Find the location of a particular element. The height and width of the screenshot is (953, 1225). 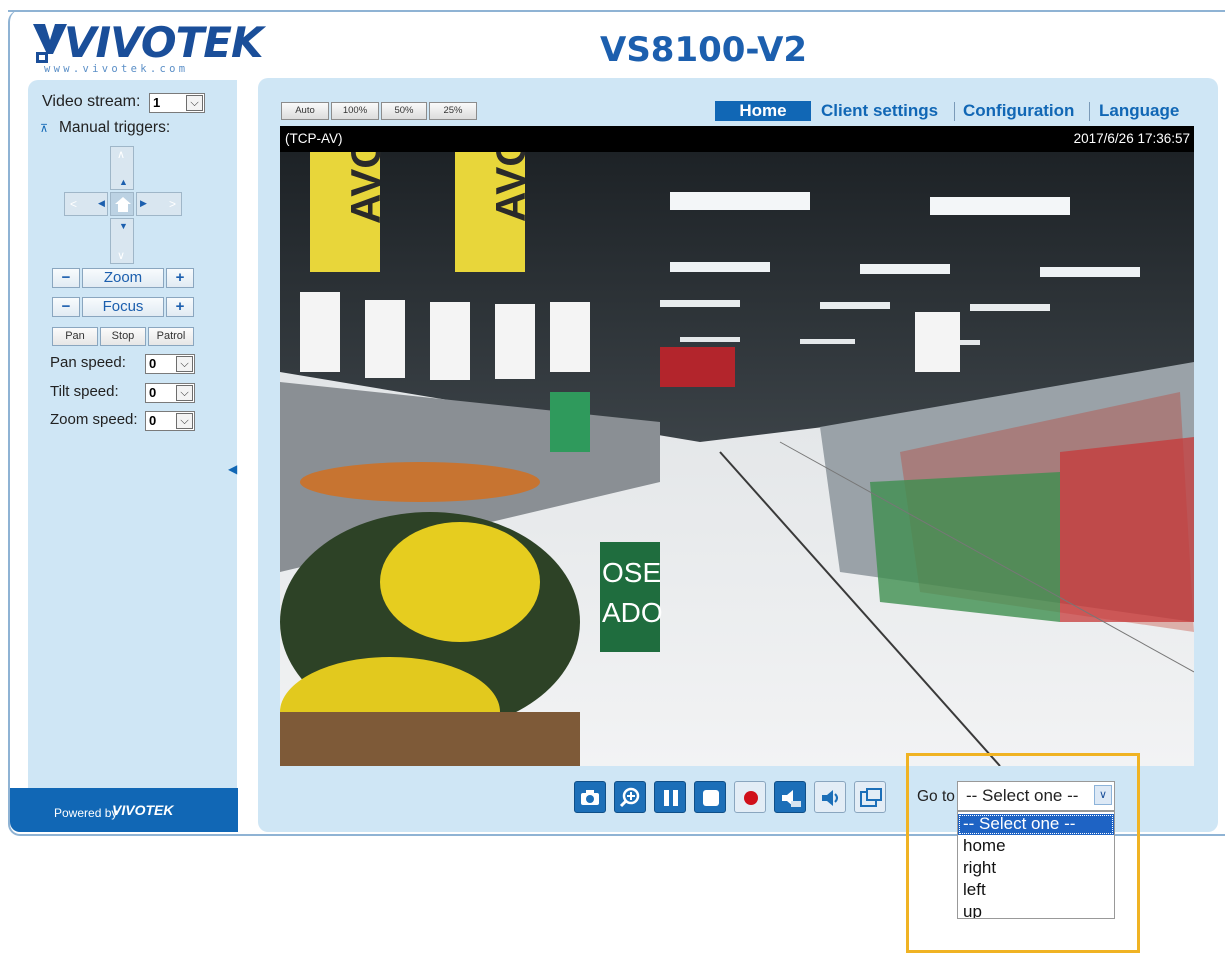

nav-client-settings: Client settings is located at coordinates (879, 111).